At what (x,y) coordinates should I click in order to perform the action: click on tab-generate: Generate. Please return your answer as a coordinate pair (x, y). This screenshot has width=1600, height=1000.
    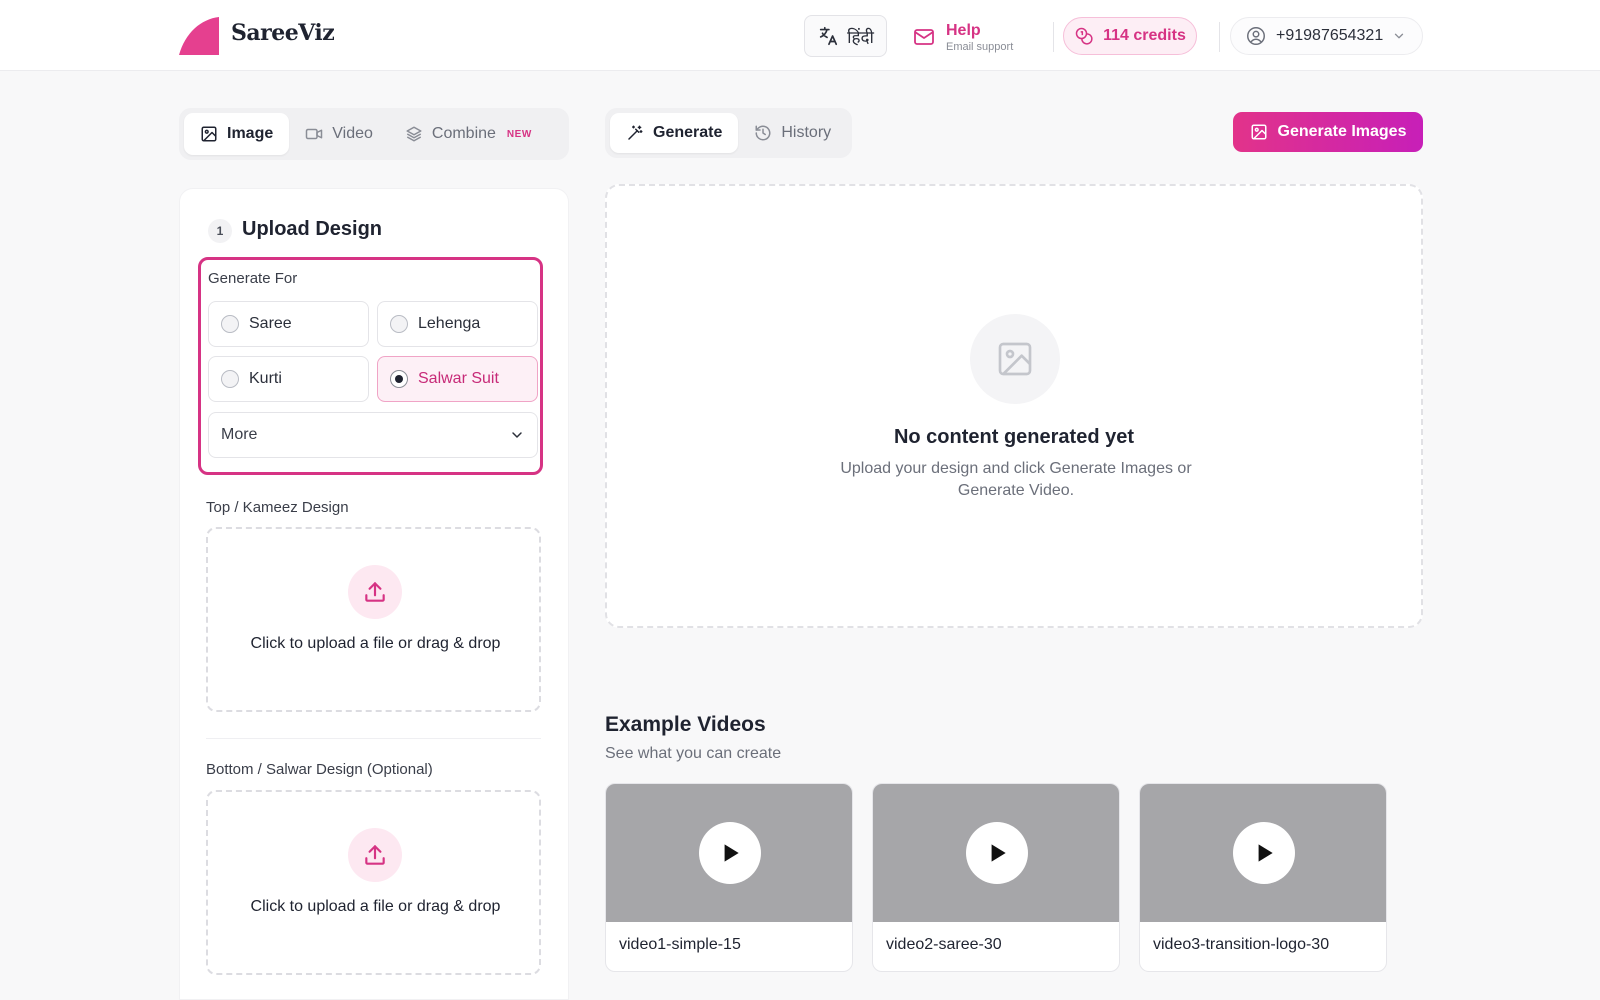
    Looking at the image, I should click on (674, 133).